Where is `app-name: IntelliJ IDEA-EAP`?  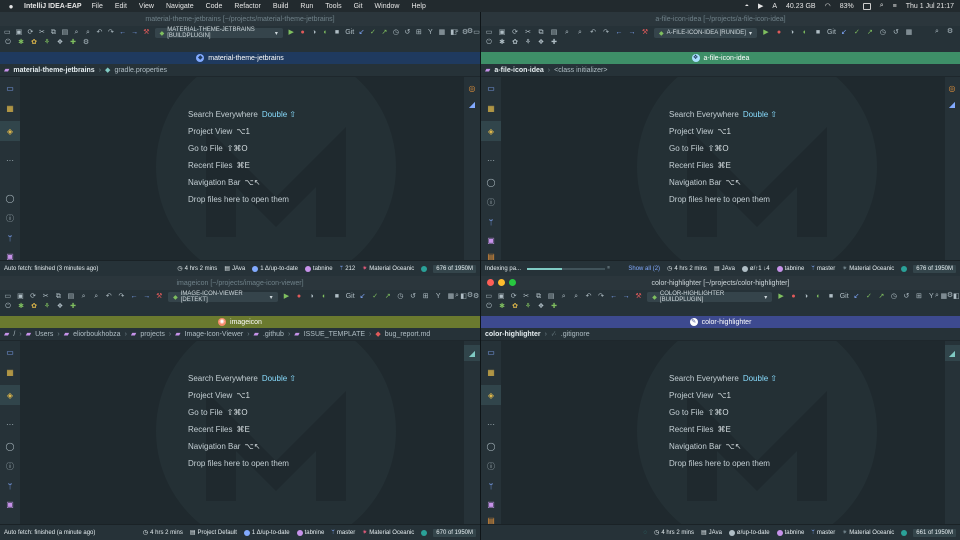
app-name: IntelliJ IDEA-EAP is located at coordinates (53, 6).